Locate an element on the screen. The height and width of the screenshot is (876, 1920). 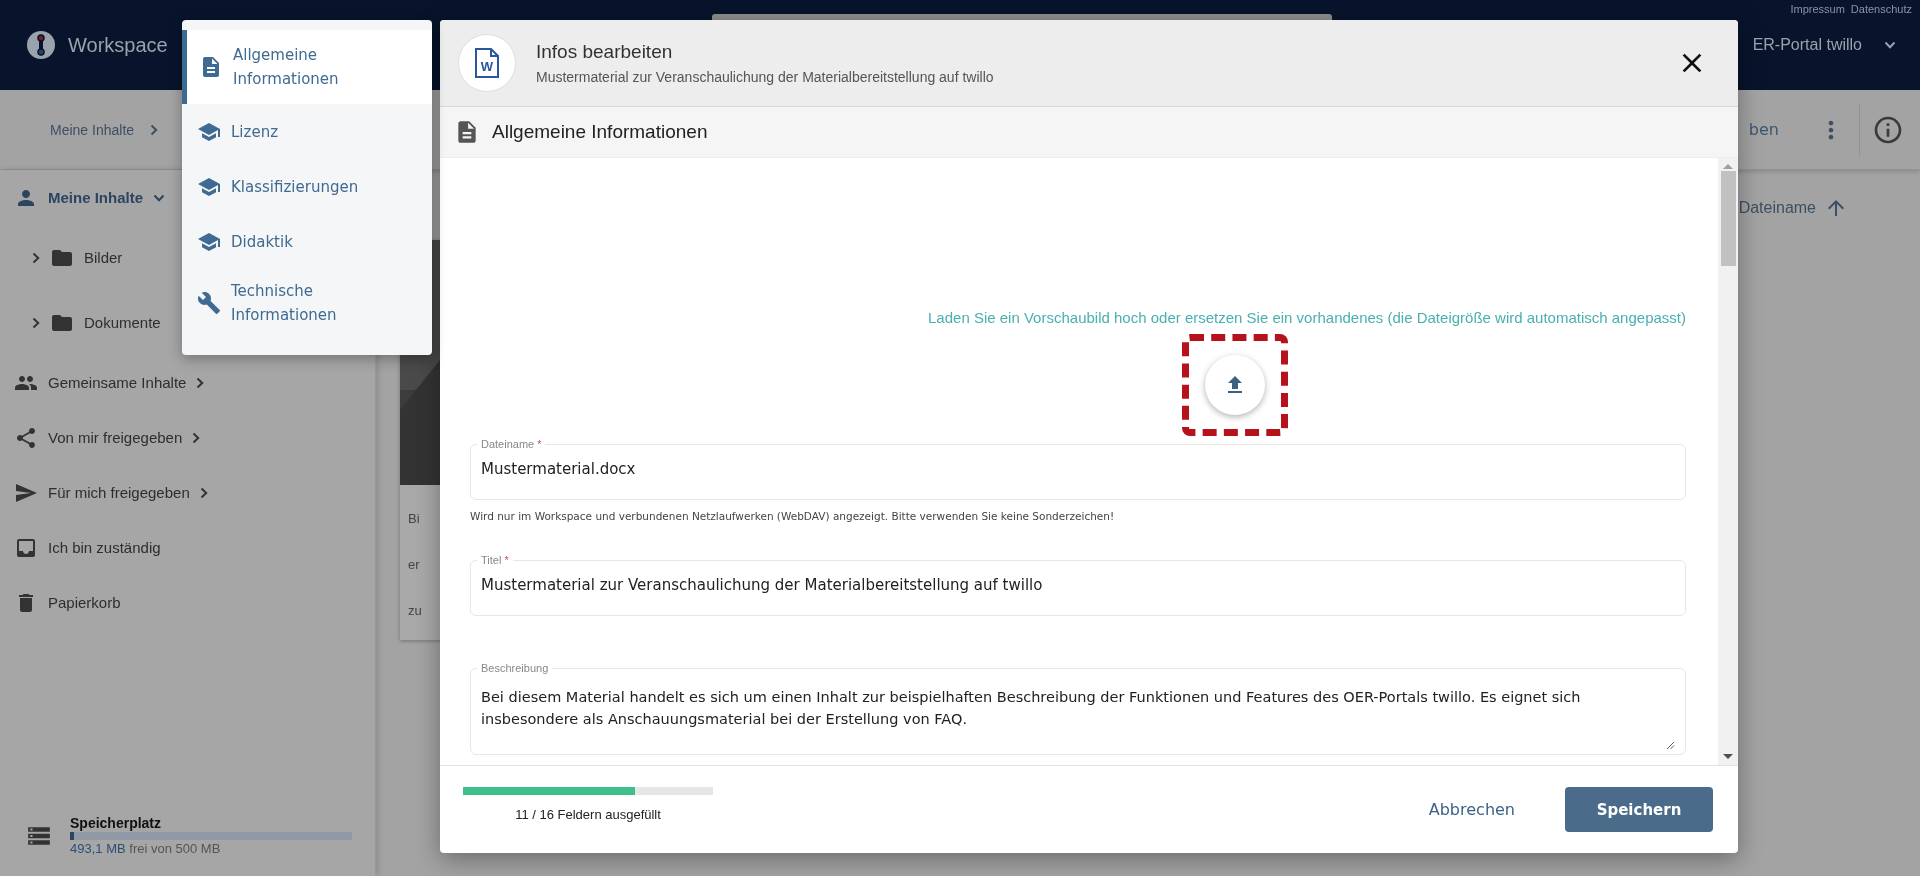
card-text: zu is located at coordinates (415, 610).